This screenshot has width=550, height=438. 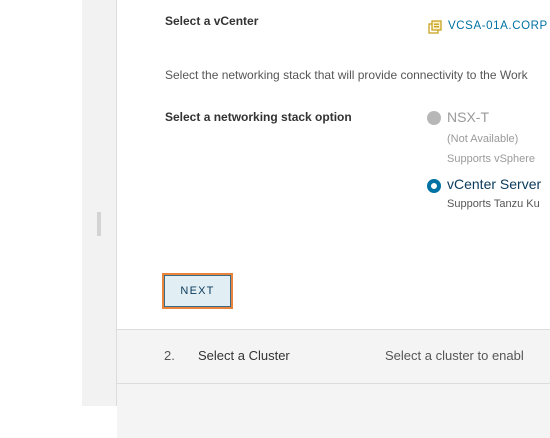 What do you see at coordinates (212, 21) in the screenshot?
I see `vcenter-label: Select a vCenter` at bounding box center [212, 21].